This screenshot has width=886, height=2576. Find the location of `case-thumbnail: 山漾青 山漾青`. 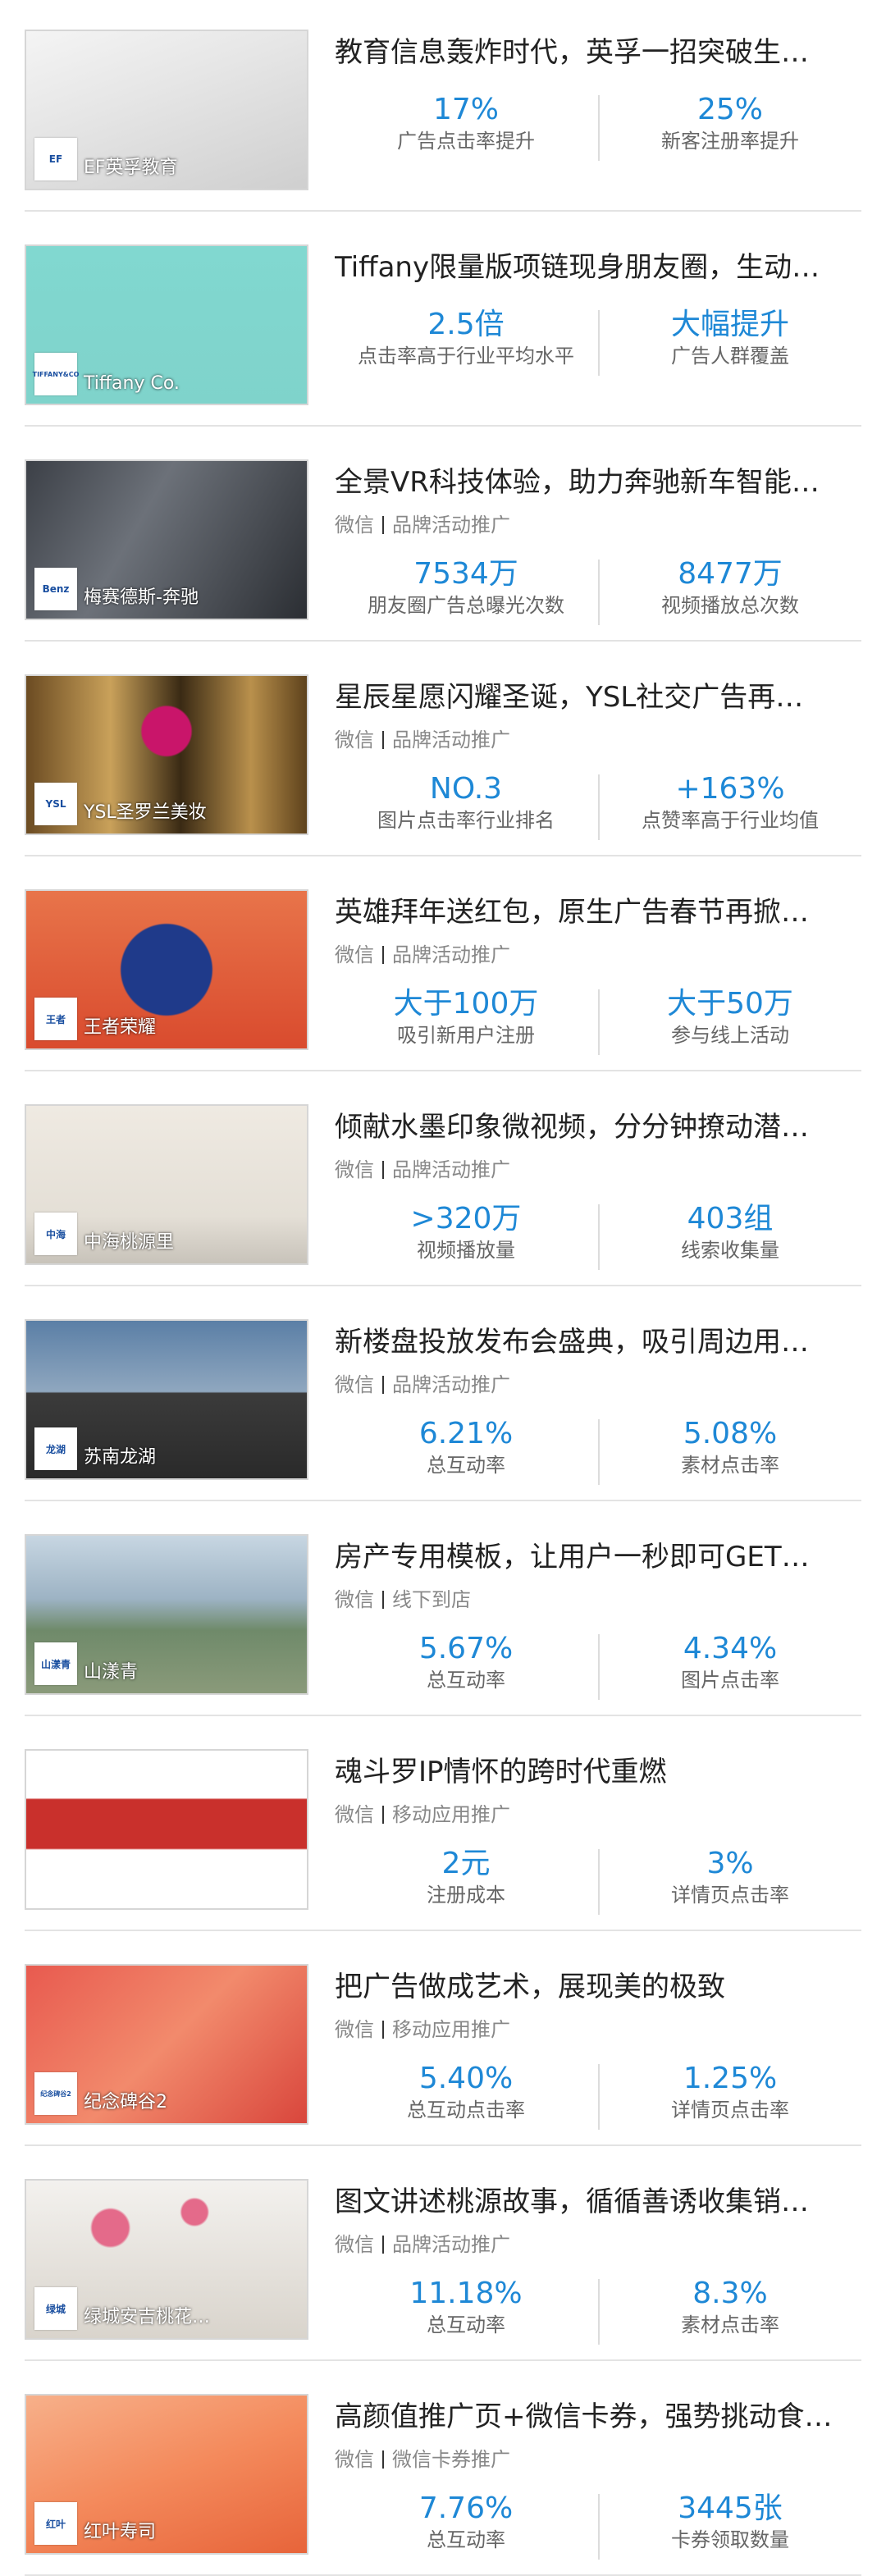

case-thumbnail: 山漾青 山漾青 is located at coordinates (167, 1615).